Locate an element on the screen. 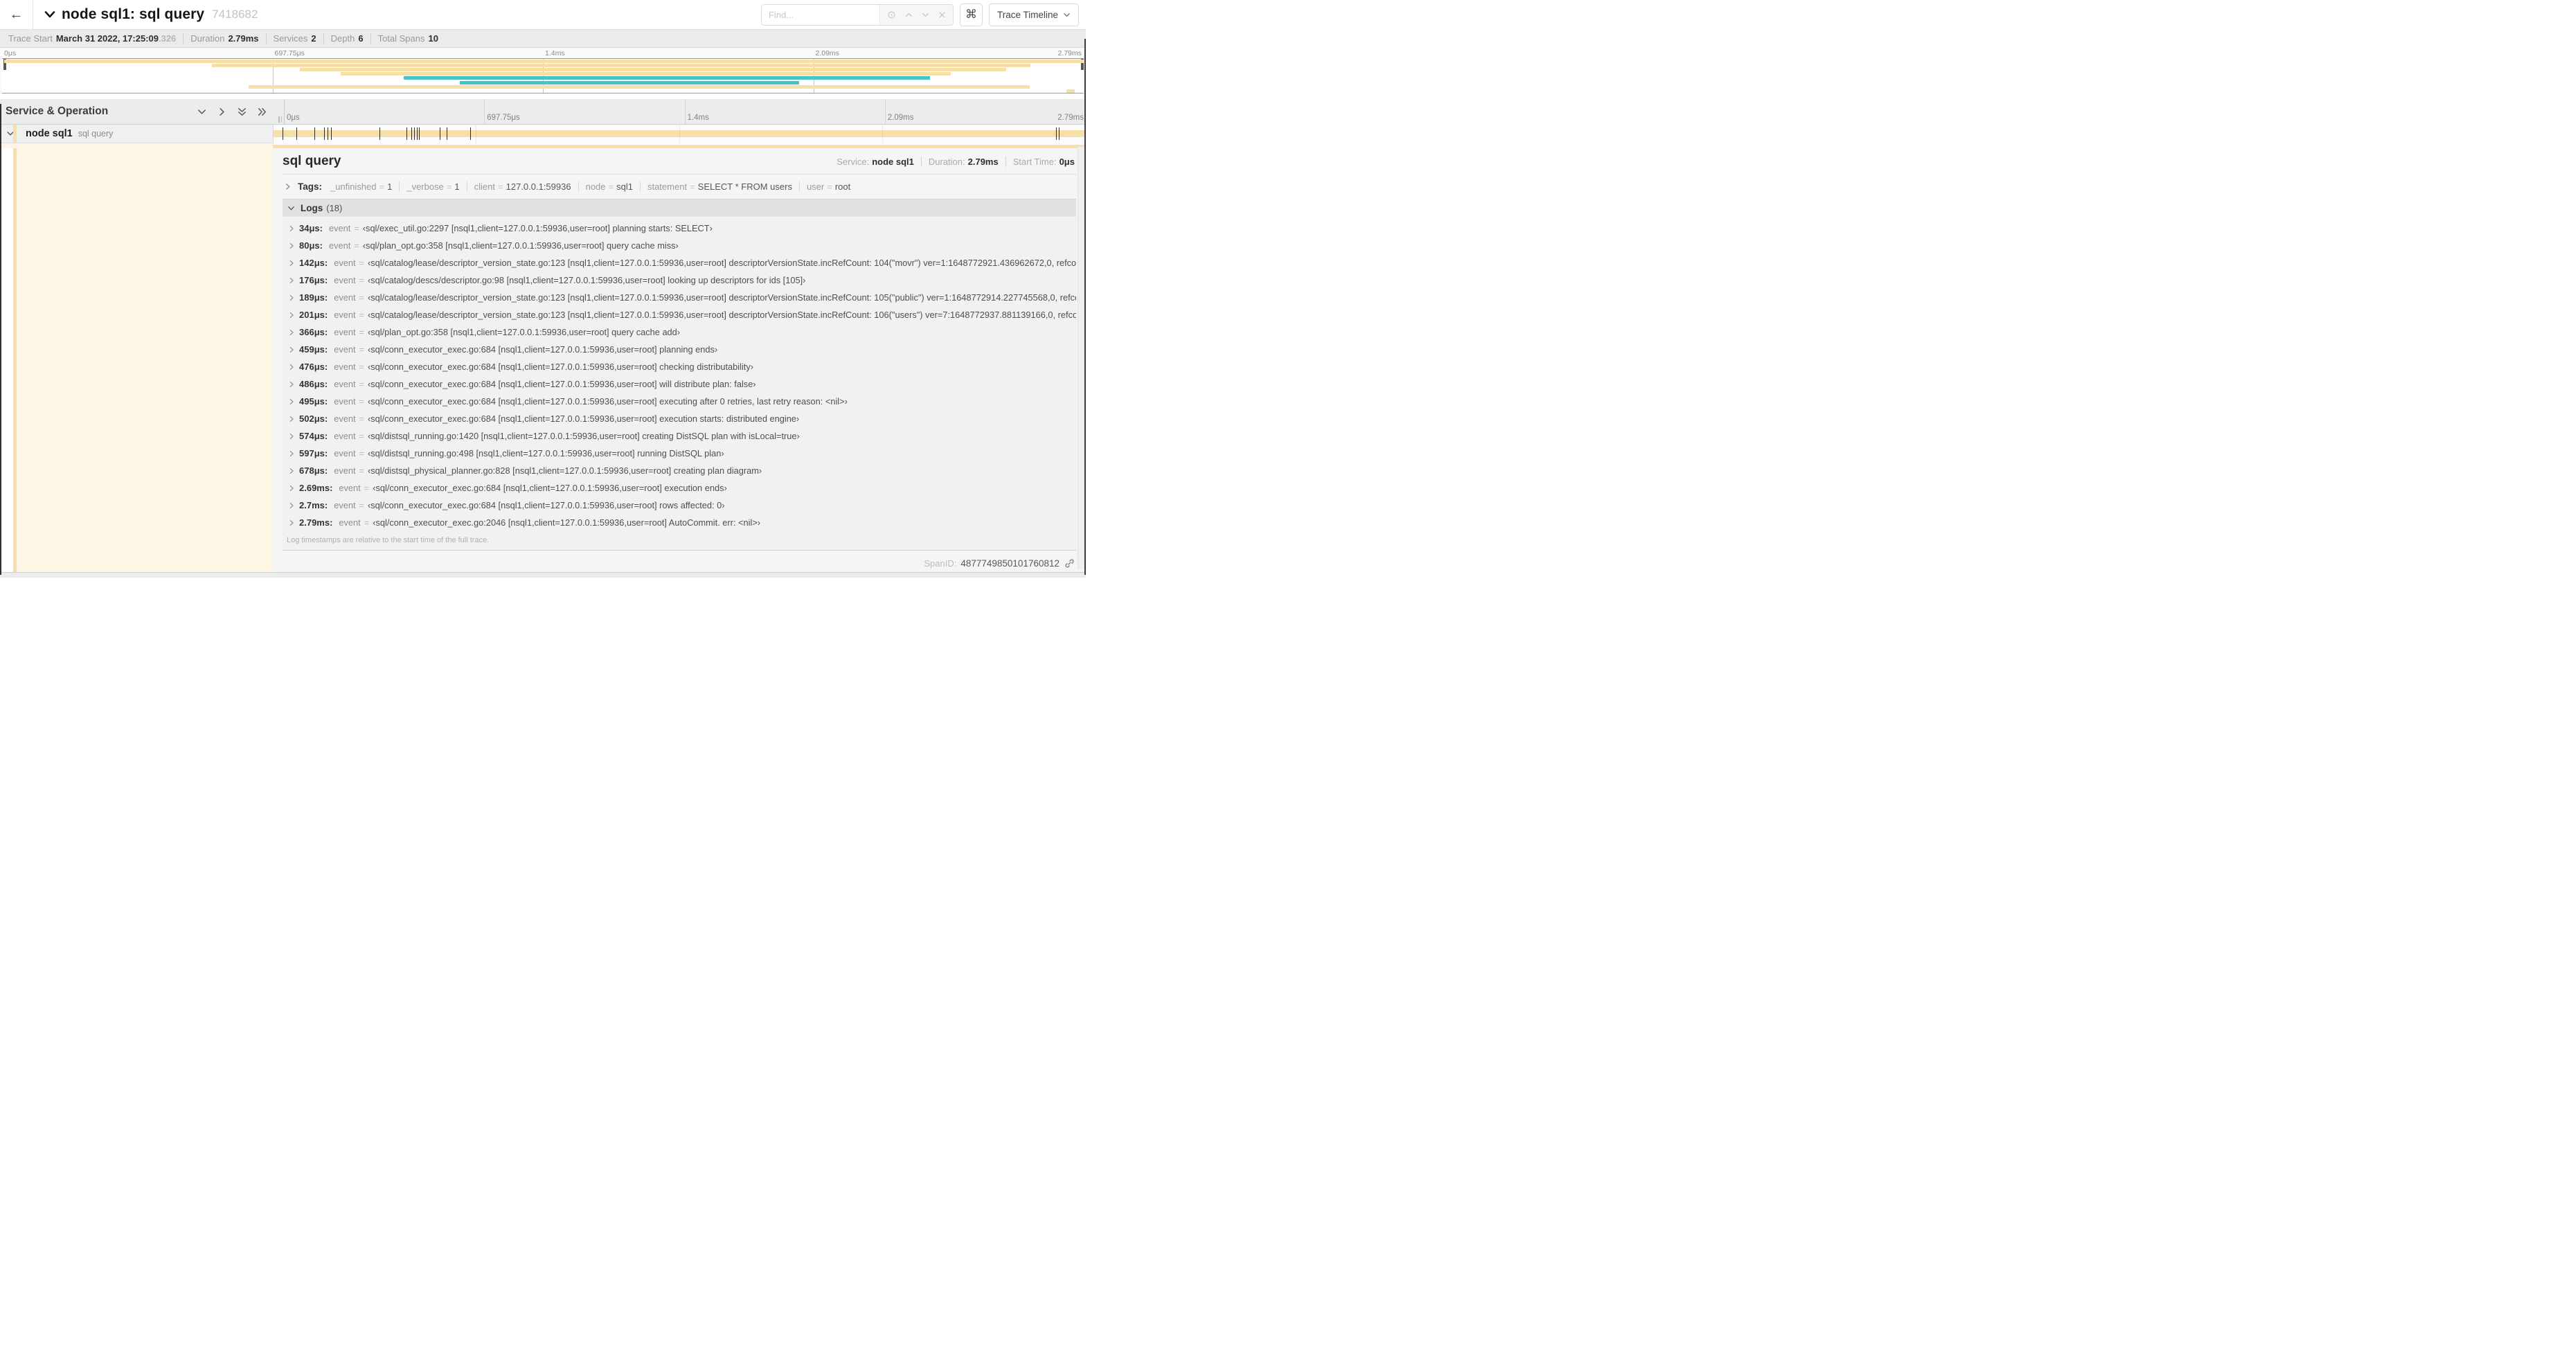  timeline-gridline is located at coordinates (885, 112).